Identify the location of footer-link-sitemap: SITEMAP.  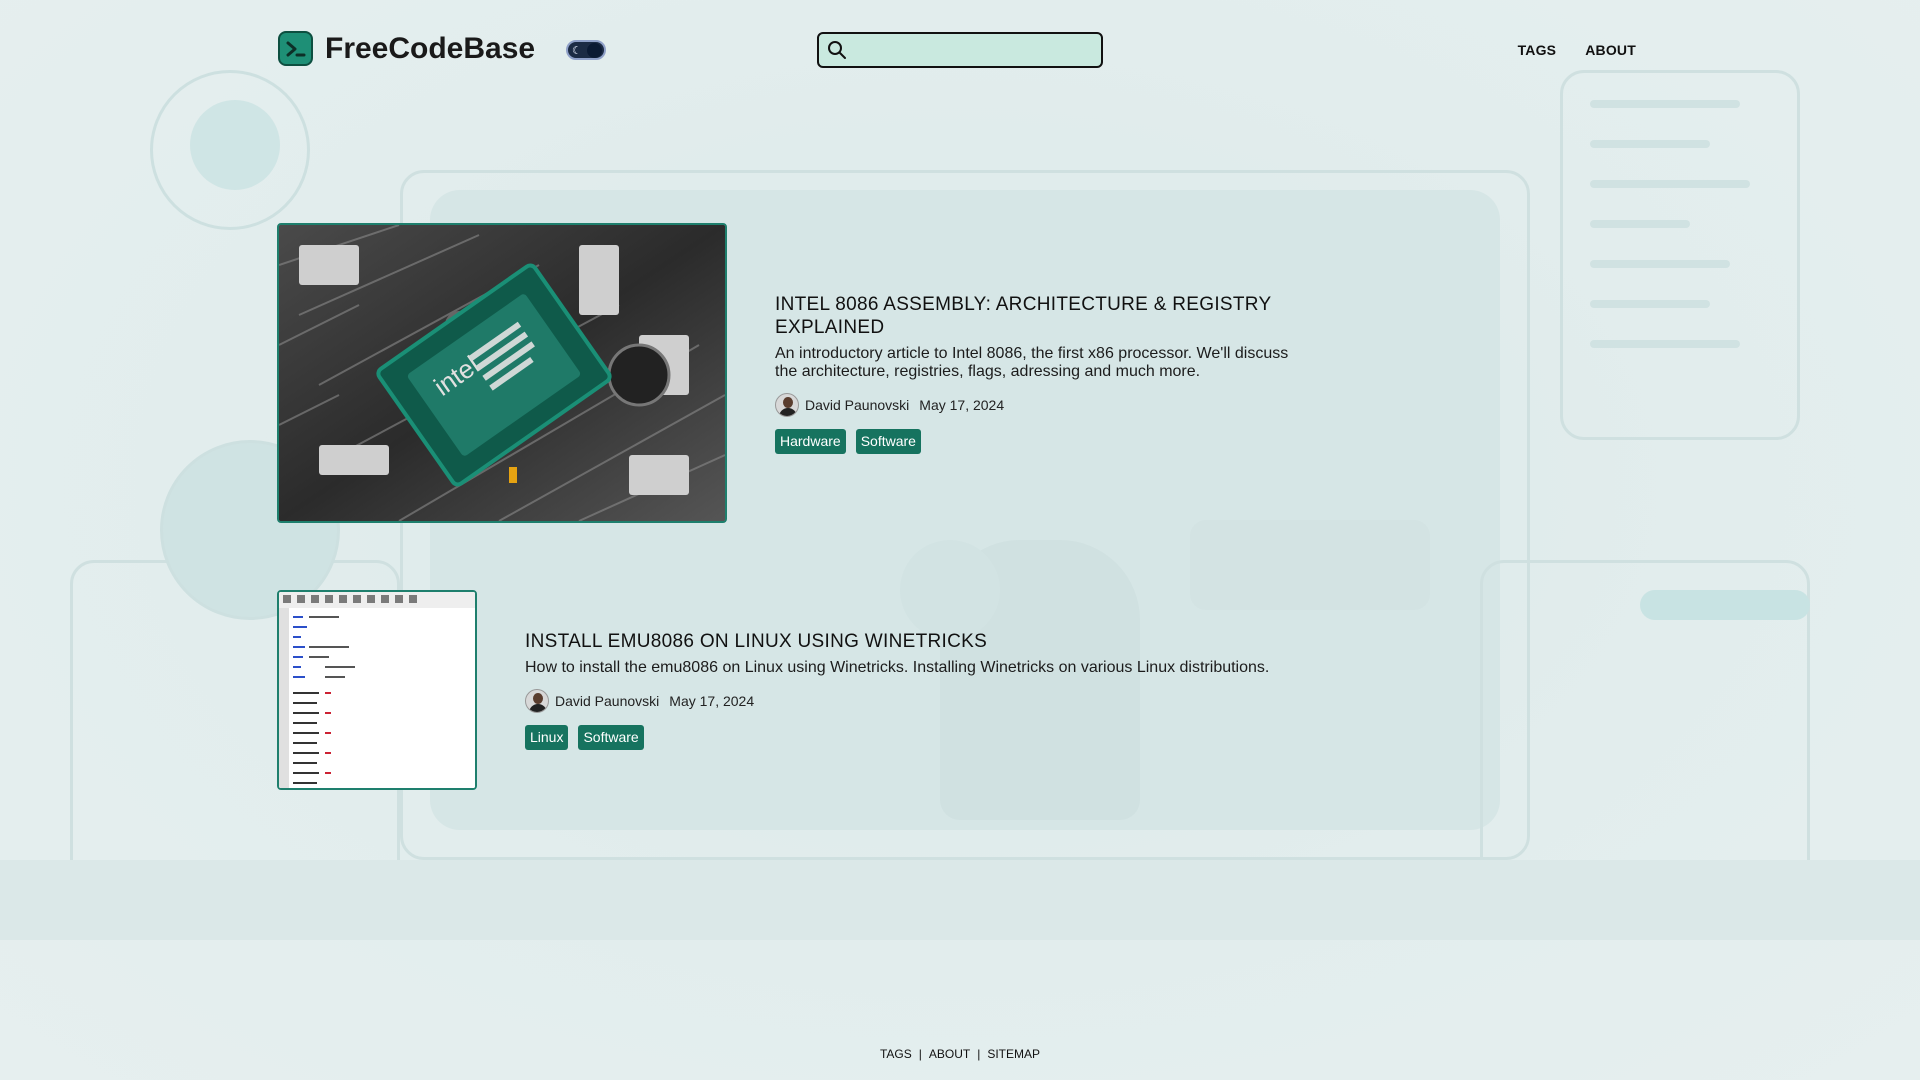
(1013, 1054).